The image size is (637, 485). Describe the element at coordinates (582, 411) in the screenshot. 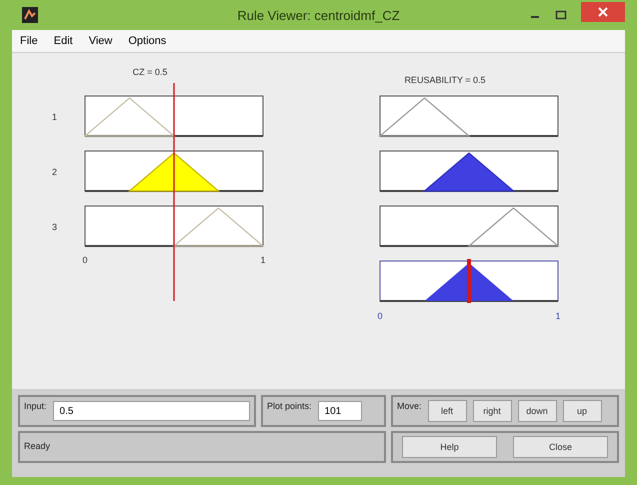

I see `move-button: up` at that location.